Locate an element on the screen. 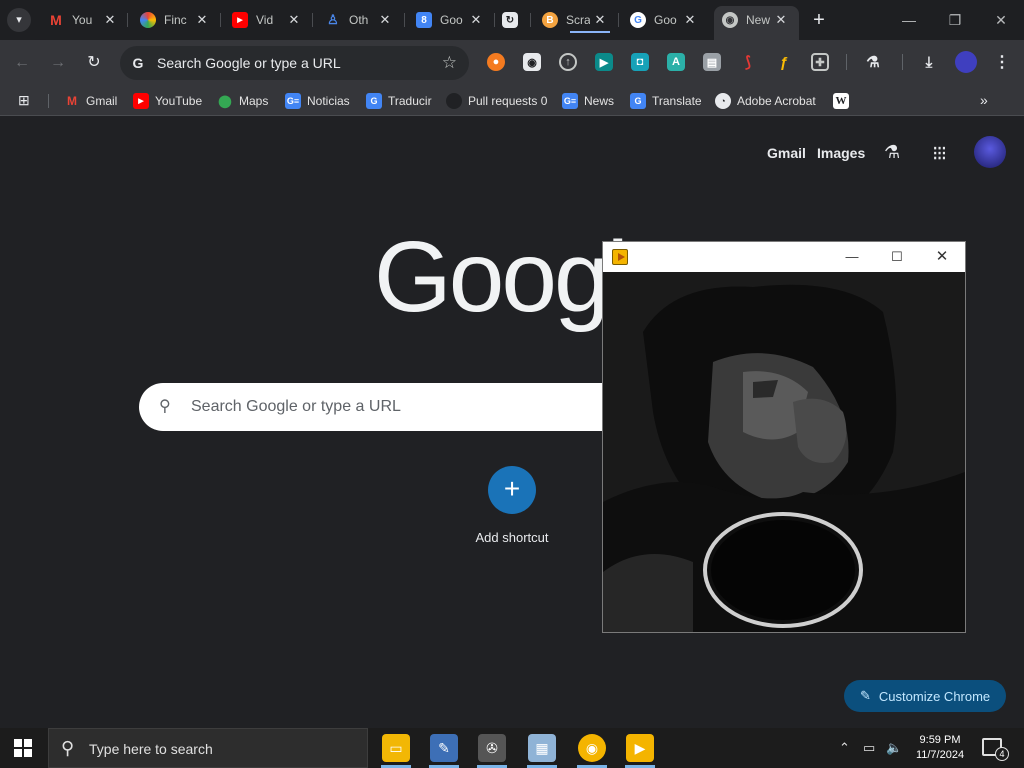  extension-orange-icon: ● is located at coordinates (496, 62).